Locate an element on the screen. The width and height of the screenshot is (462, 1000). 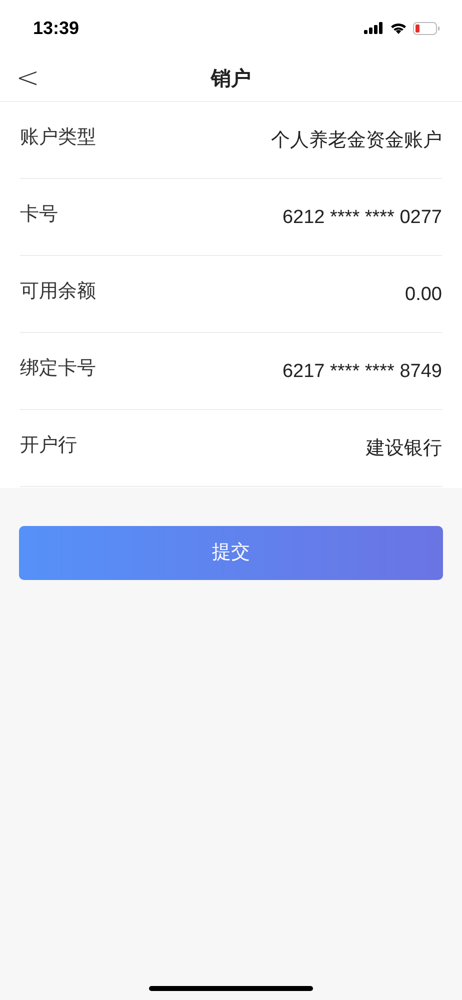
status-time: 13:39 is located at coordinates (56, 28).